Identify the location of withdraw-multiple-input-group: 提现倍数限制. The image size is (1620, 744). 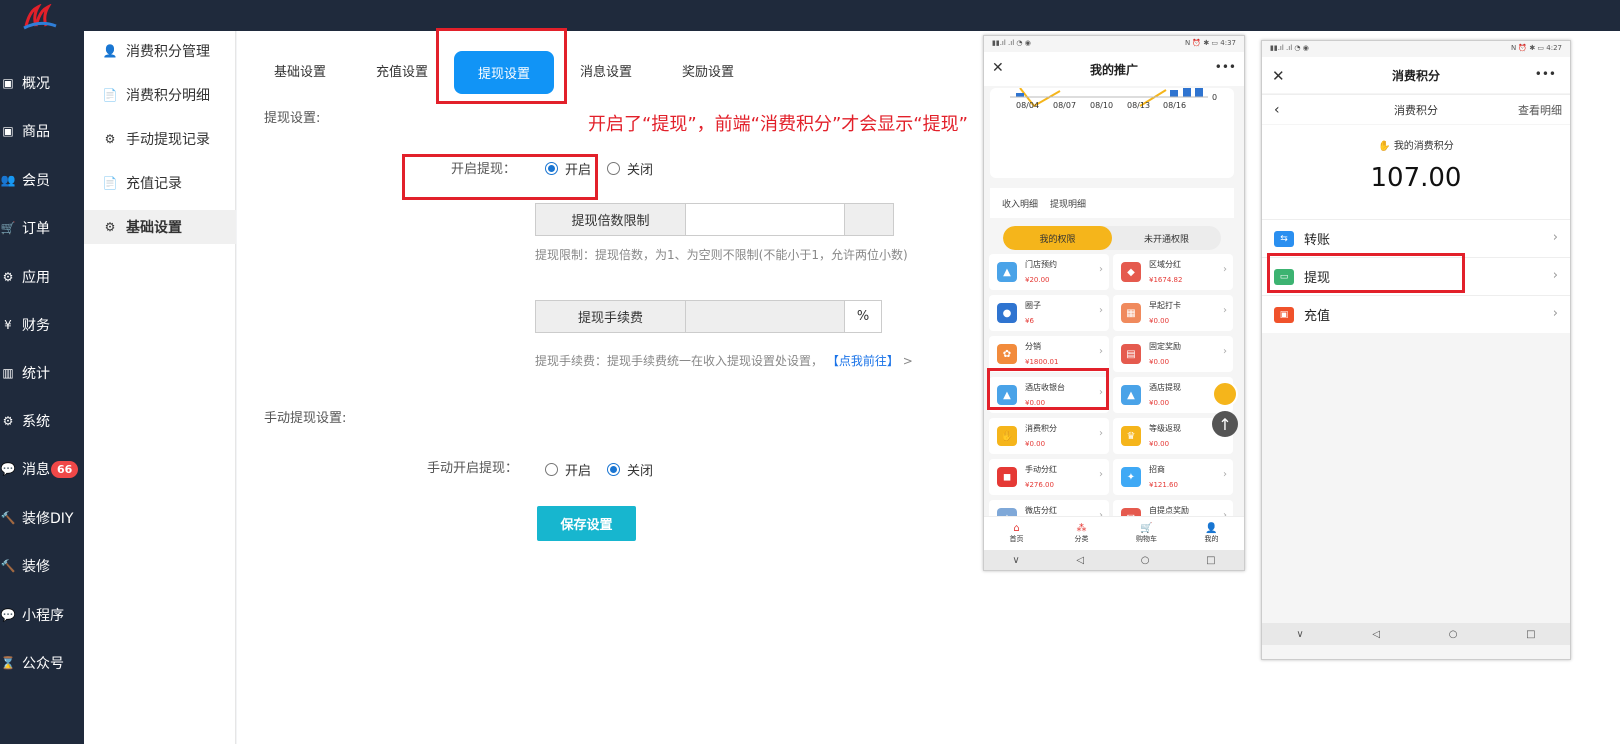
(714, 219).